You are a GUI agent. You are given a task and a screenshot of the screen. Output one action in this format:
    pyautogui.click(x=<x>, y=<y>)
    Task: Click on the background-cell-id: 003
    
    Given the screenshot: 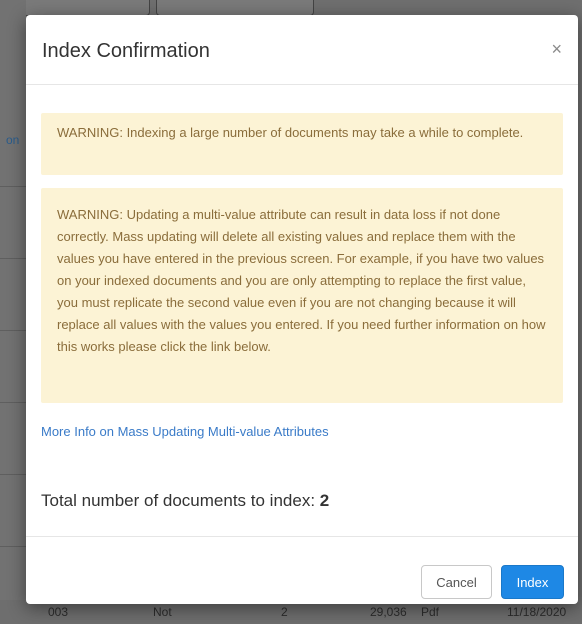 What is the action you would take?
    pyautogui.click(x=58, y=612)
    